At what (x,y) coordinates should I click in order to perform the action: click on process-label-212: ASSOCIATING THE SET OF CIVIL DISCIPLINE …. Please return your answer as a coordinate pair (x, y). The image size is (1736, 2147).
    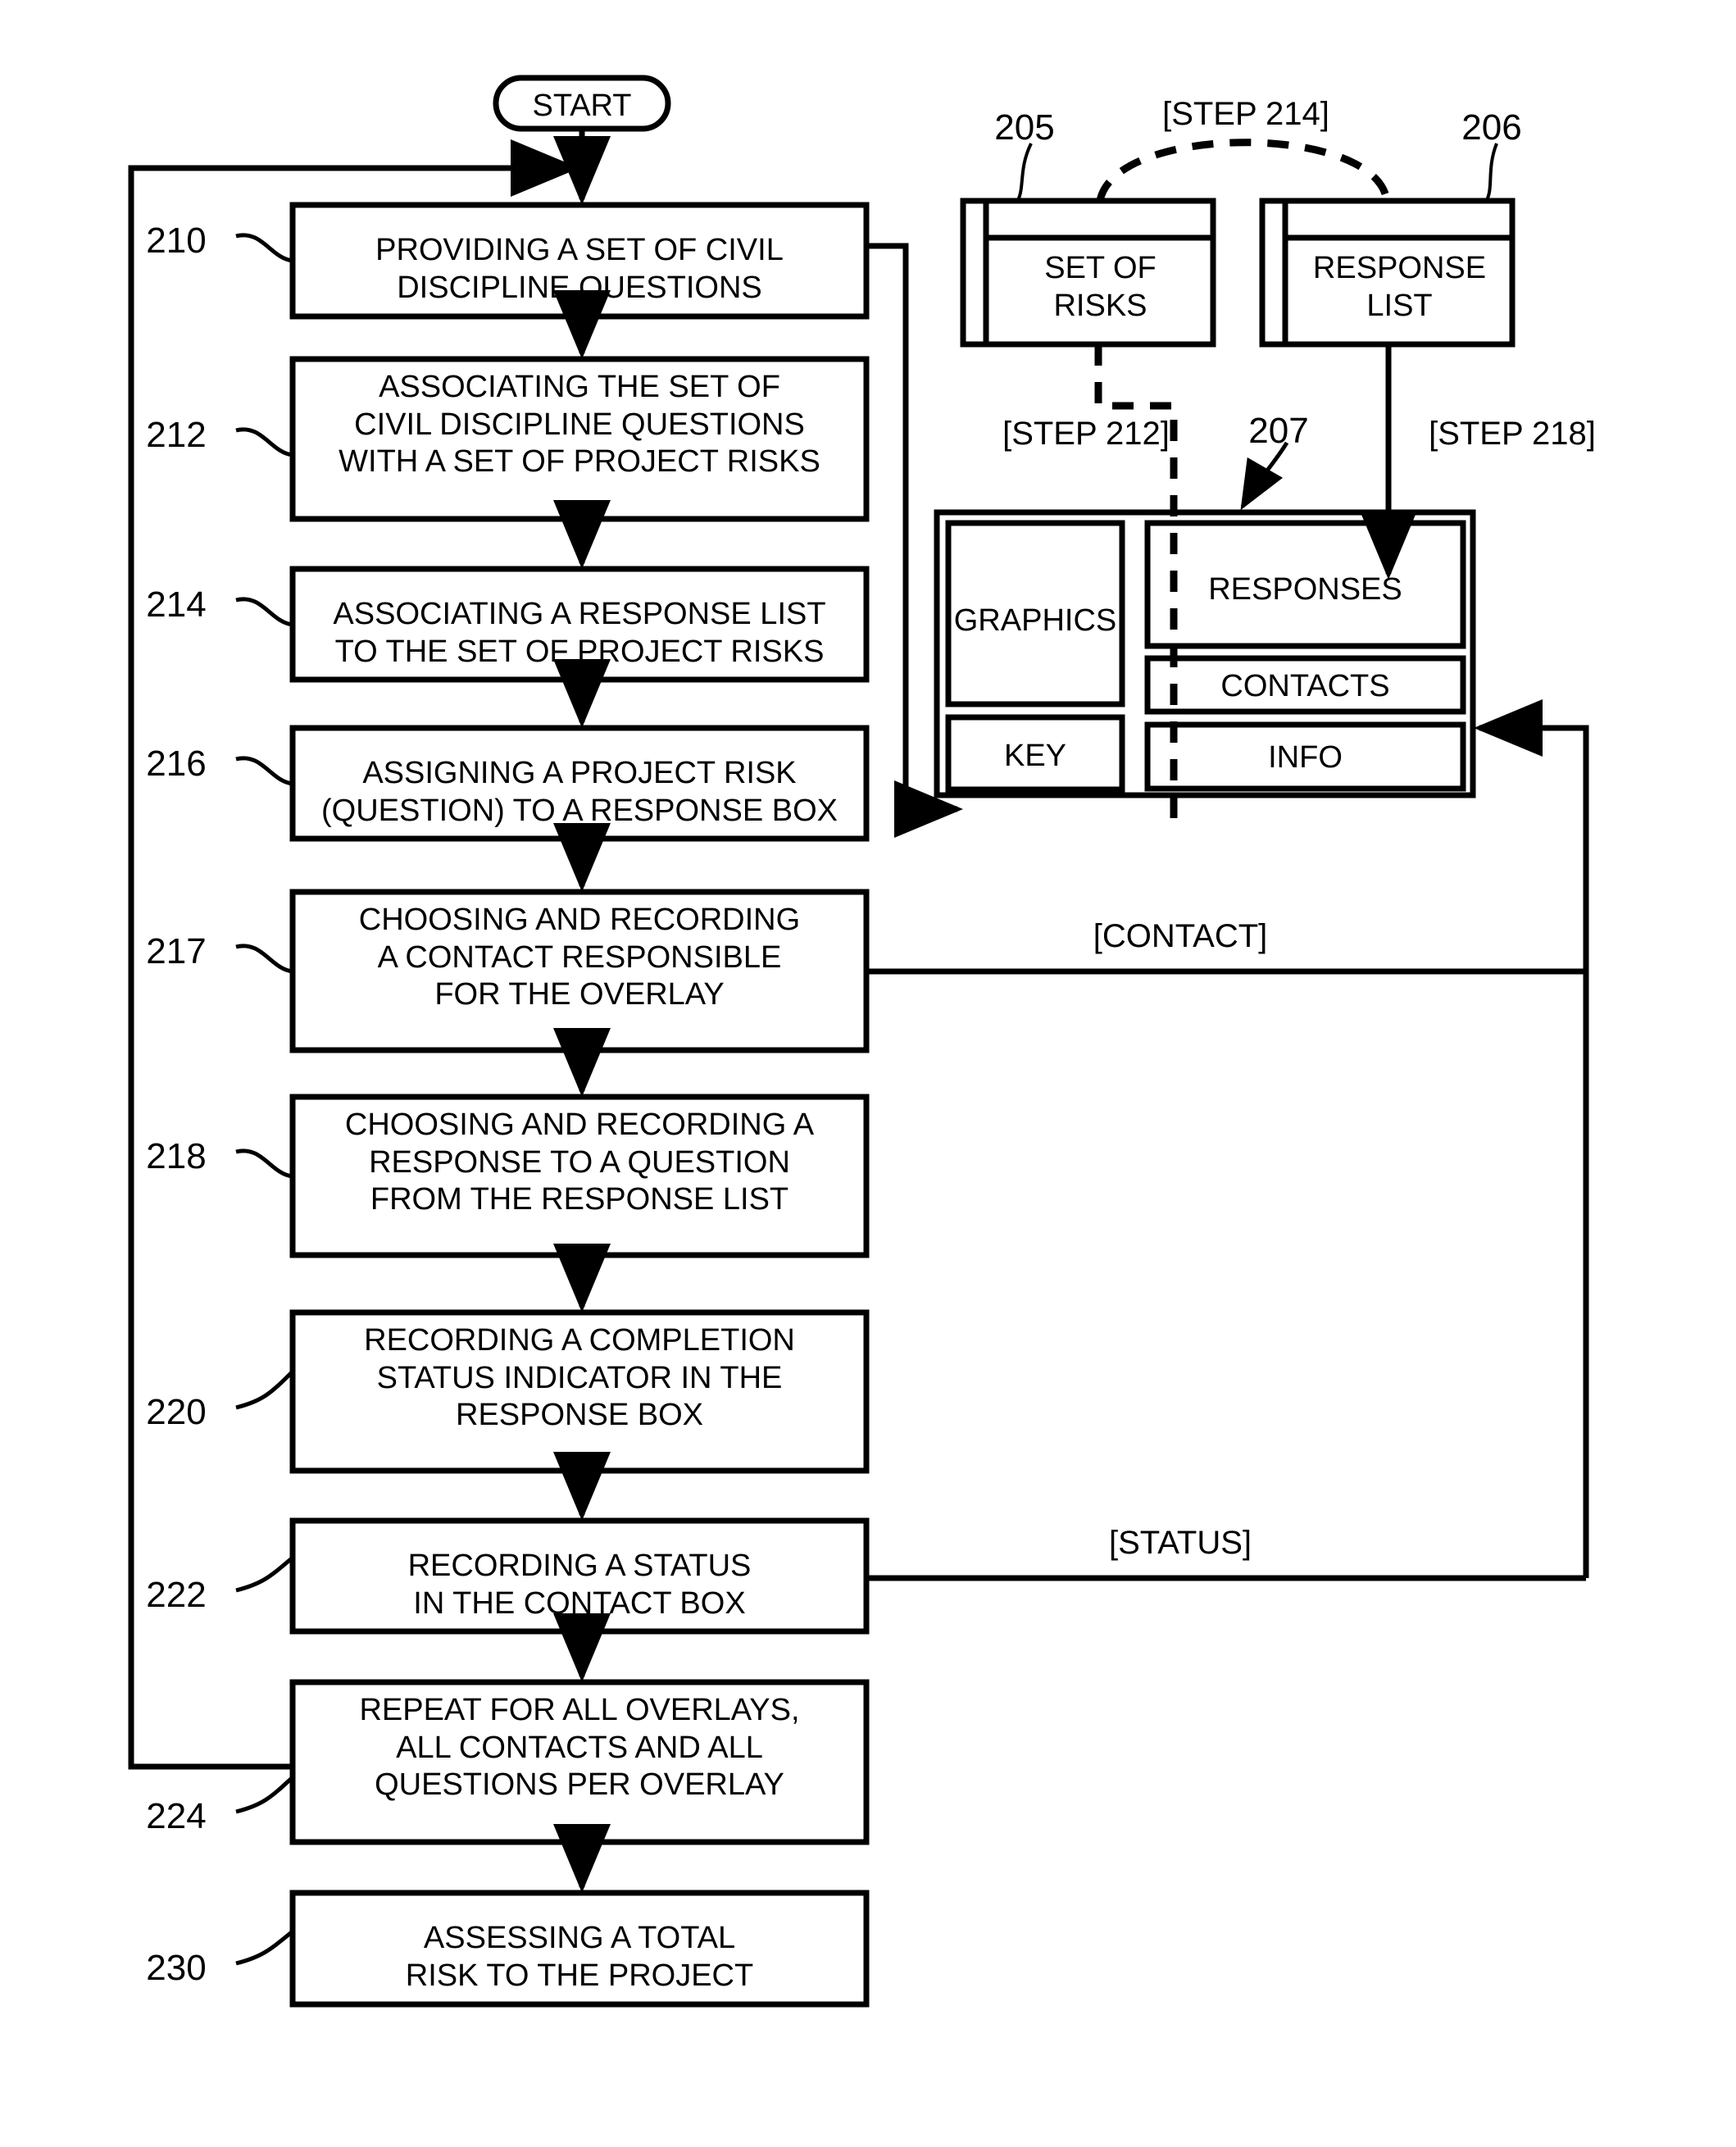
    Looking at the image, I should click on (579, 425).